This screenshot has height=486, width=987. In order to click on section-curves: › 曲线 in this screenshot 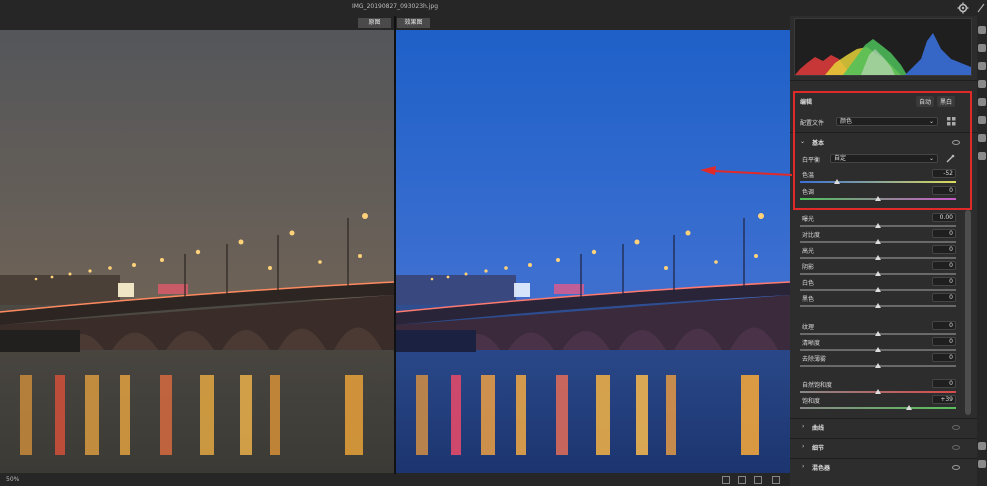, I will do `click(883, 426)`.